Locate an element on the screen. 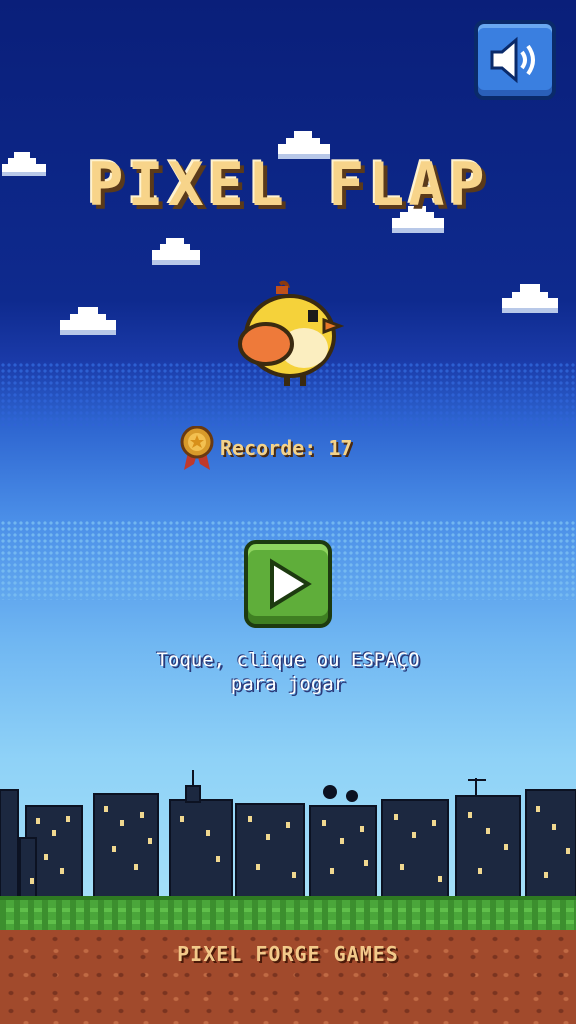  game-title: PIXEL FLAP is located at coordinates (288, 185).